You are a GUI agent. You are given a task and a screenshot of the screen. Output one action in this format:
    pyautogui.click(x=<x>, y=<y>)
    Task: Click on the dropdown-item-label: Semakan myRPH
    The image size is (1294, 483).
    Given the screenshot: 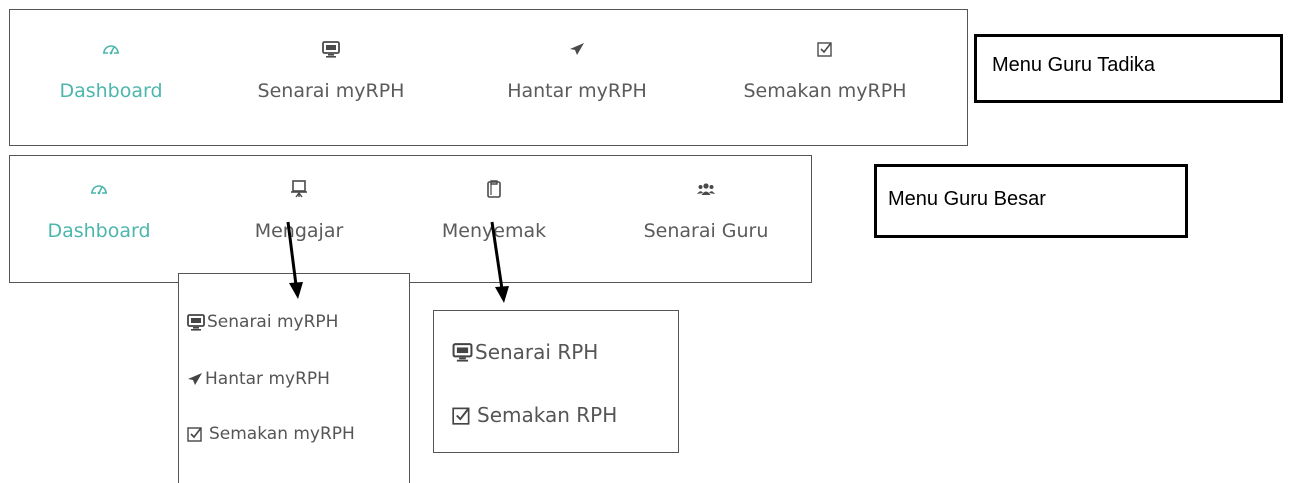 What is the action you would take?
    pyautogui.click(x=282, y=434)
    